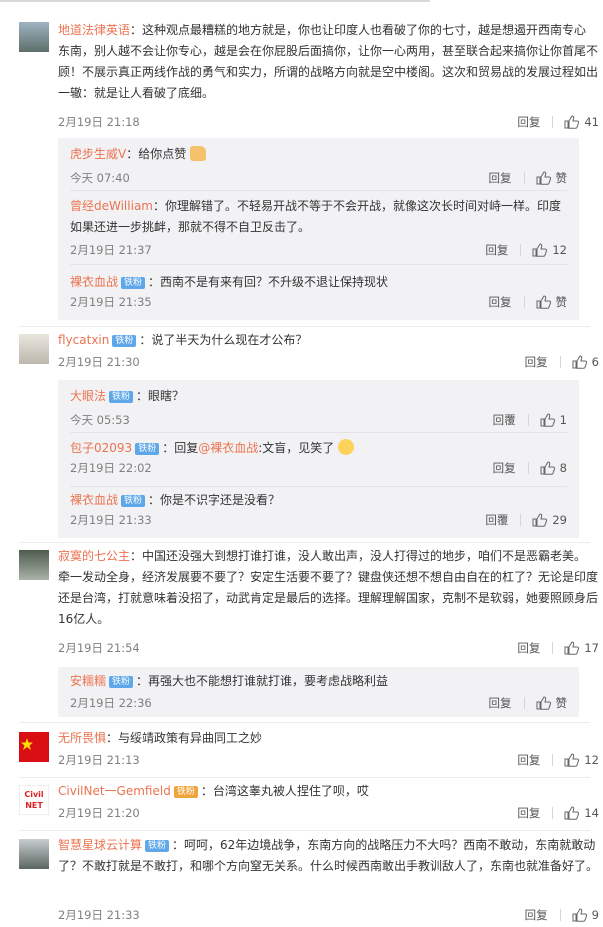 This screenshot has height=927, width=603. I want to click on username: 寂寞的七公主, so click(94, 556).